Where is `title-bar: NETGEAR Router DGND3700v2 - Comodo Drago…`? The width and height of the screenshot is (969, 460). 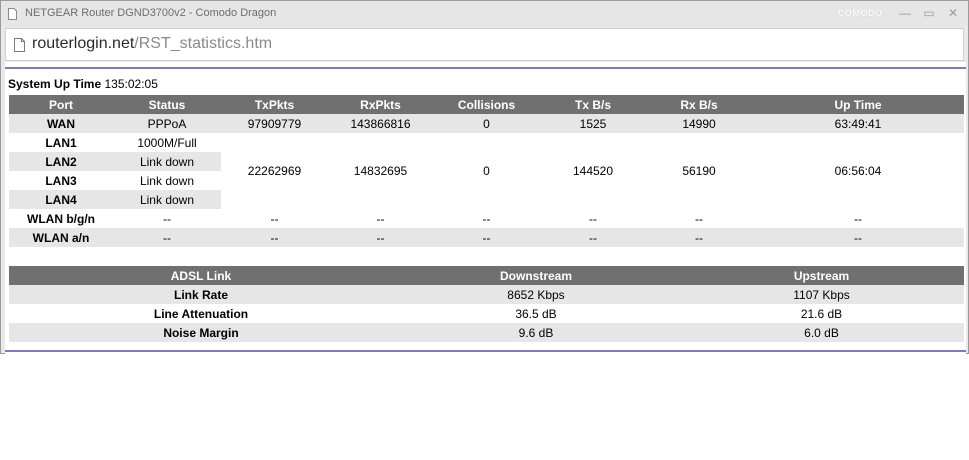
title-bar: NETGEAR Router DGND3700v2 - Comodo Drago… is located at coordinates (484, 14).